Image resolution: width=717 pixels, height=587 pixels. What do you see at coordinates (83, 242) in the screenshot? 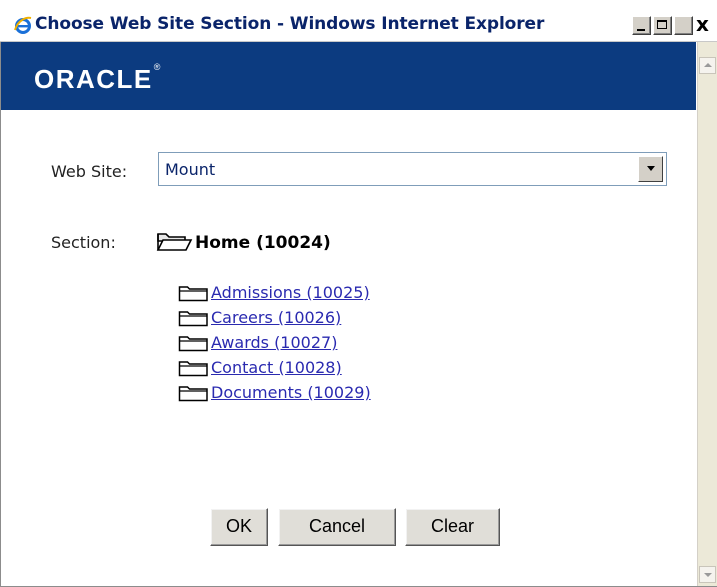
I see `section-label: Section:` at bounding box center [83, 242].